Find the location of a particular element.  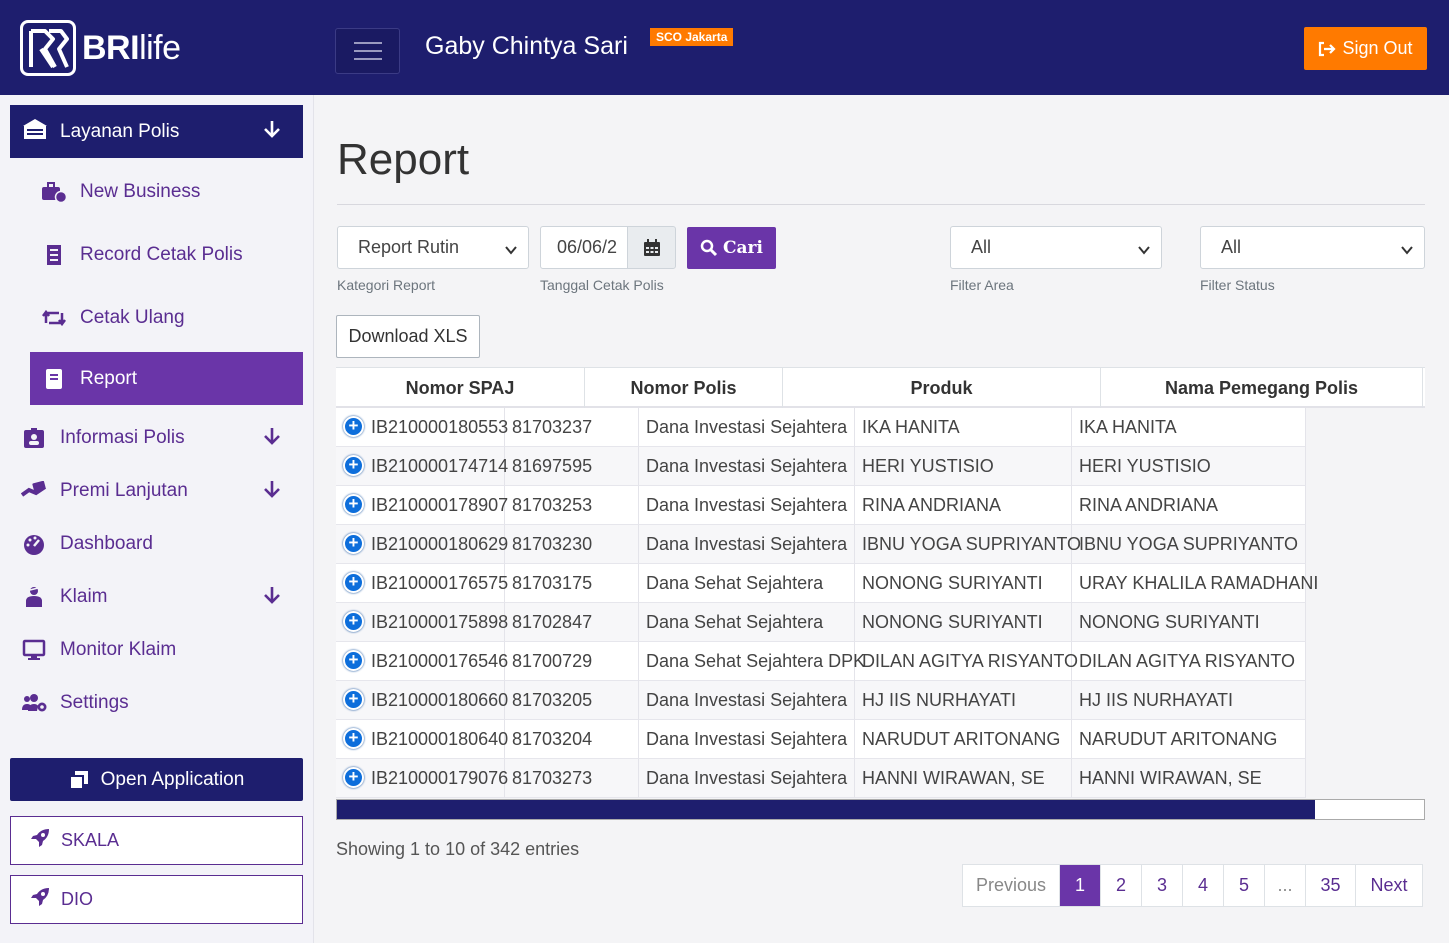

sidebar-item-dashboard: Dashboard is located at coordinates (156, 543).